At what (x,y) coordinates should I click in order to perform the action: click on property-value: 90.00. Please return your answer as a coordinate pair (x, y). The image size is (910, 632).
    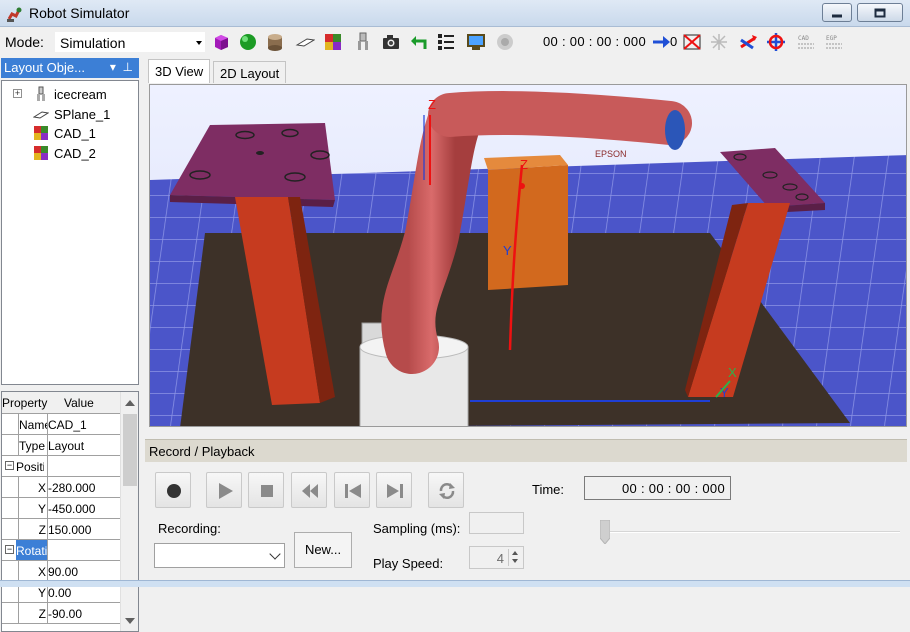
    Looking at the image, I should click on (63, 572).